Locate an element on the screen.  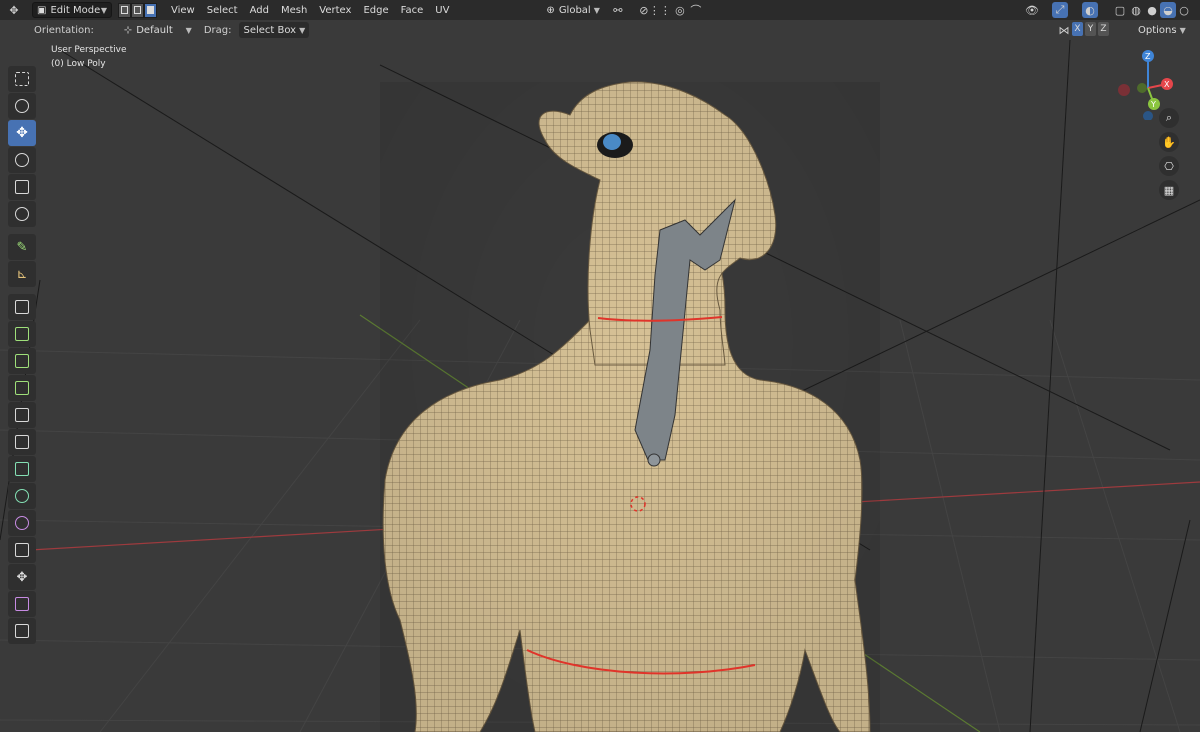
poly-build-icon is located at coordinates (22, 469).